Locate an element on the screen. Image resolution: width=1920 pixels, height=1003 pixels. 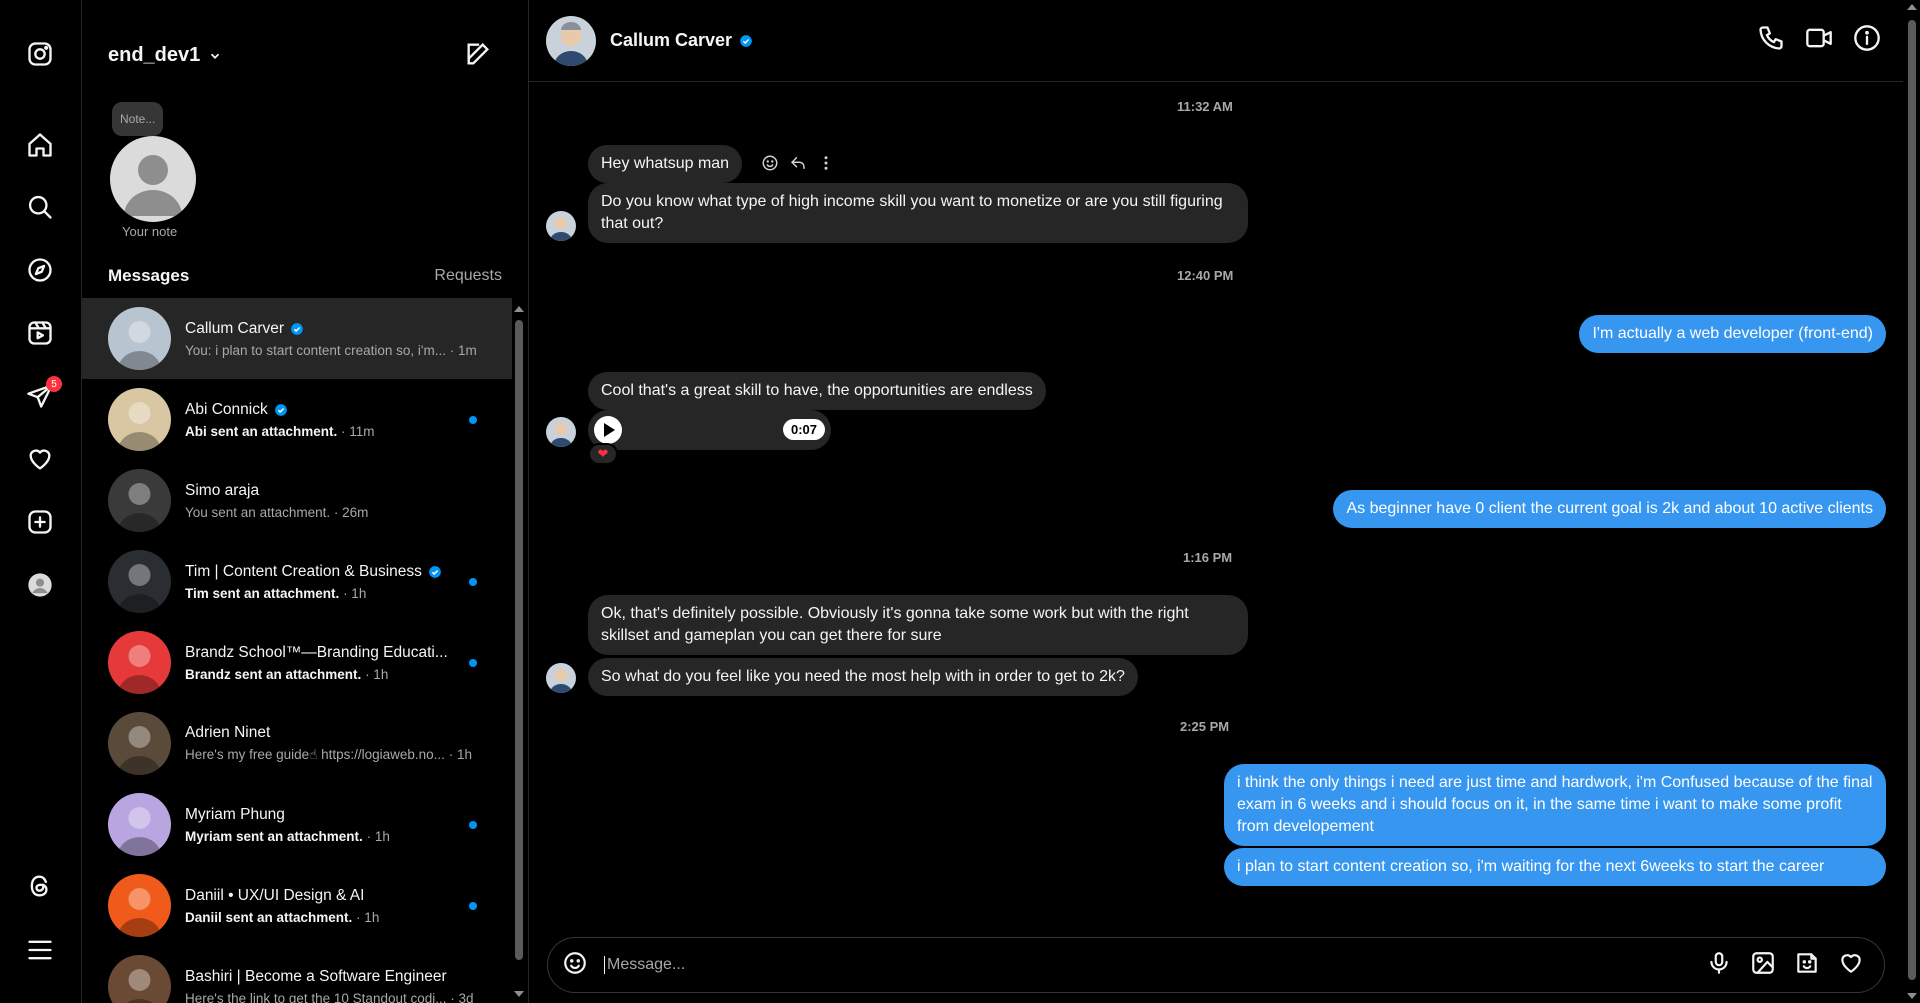
conversation-preview: Tim sent an attachment. is located at coordinates (262, 593).